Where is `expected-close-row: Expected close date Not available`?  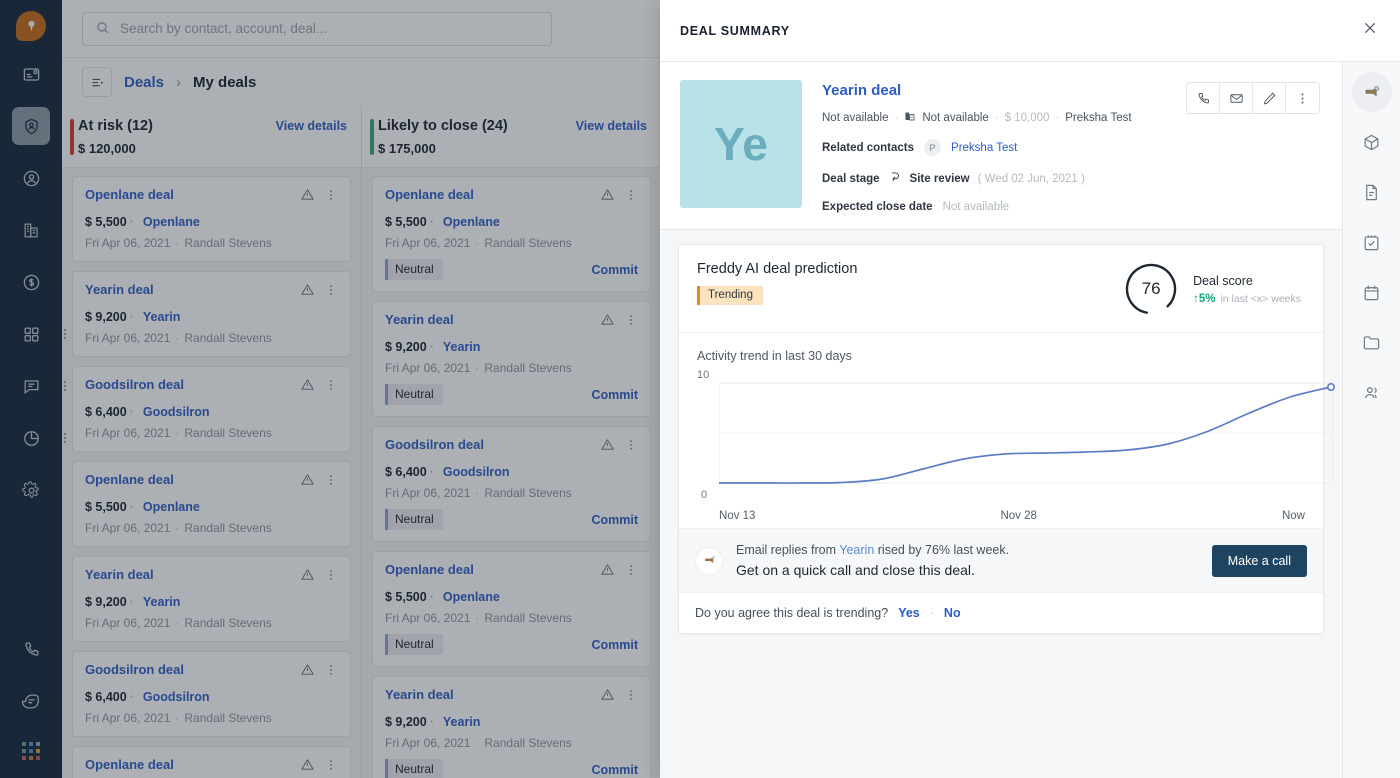
expected-close-row: Expected close date Not available is located at coordinates (994, 207).